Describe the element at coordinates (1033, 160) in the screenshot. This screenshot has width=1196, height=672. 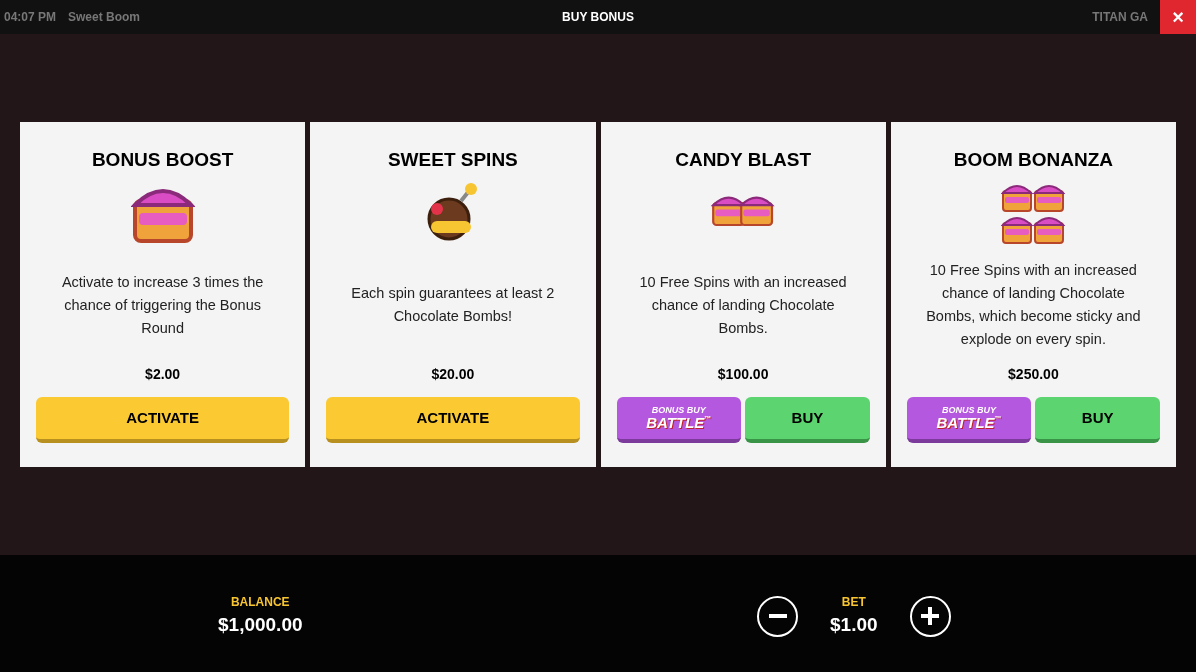
I see `card-title: BOOM BONANZA` at that location.